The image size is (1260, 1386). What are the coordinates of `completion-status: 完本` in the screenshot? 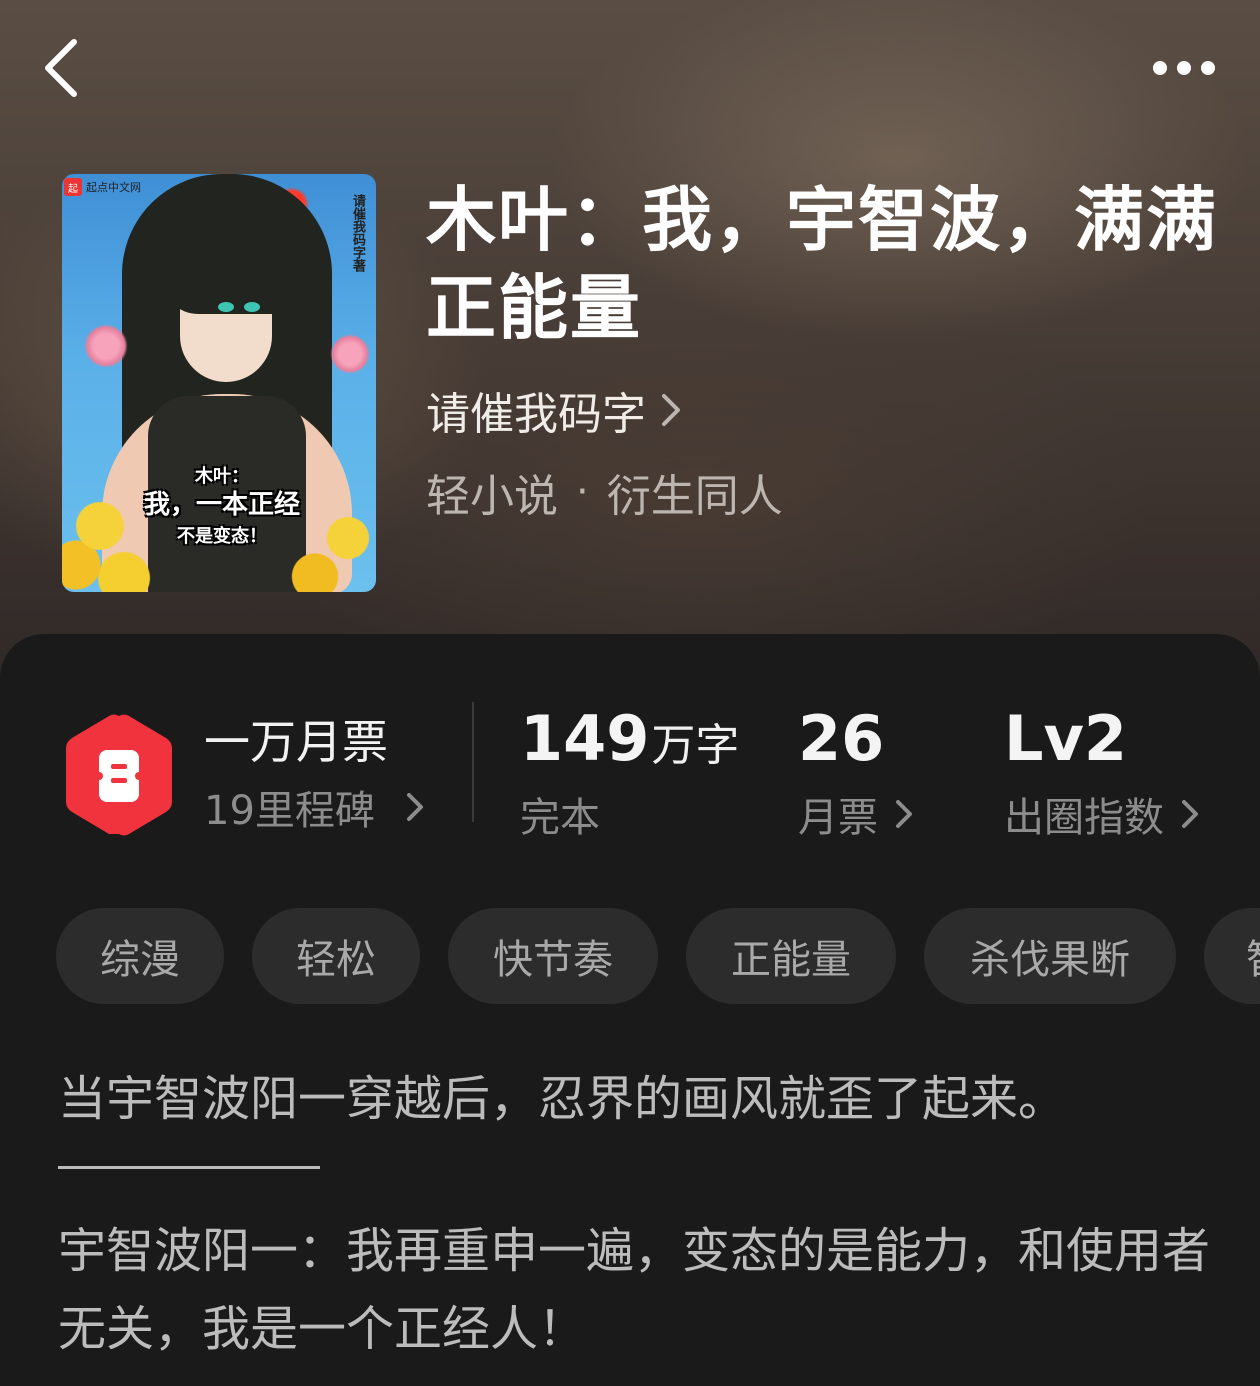 It's located at (560, 818).